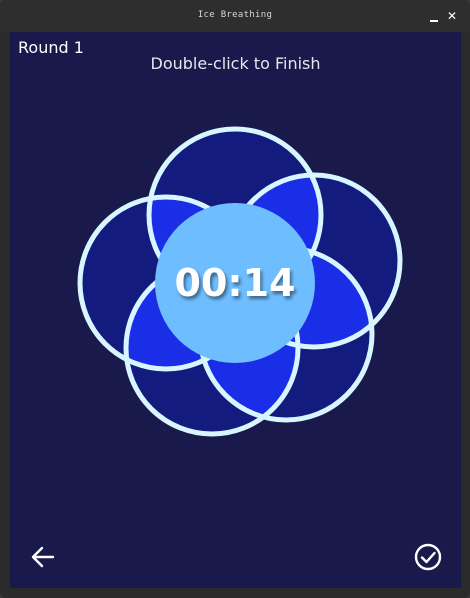 This screenshot has height=598, width=470. Describe the element at coordinates (43, 557) in the screenshot. I see `arrow-left-icon` at that location.